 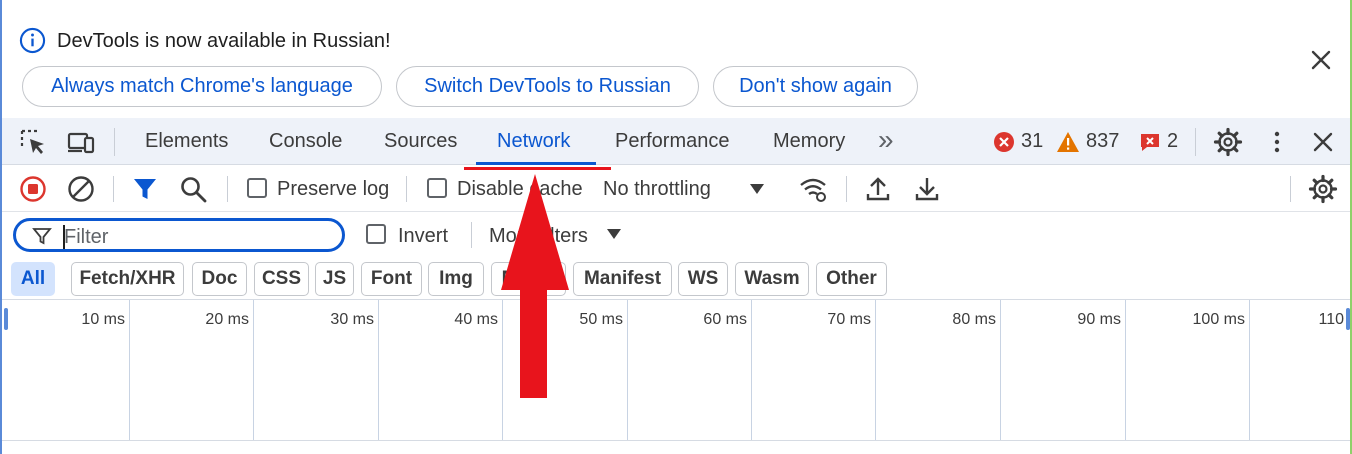 What do you see at coordinates (437, 188) in the screenshot?
I see `disable-cache-checkbox` at bounding box center [437, 188].